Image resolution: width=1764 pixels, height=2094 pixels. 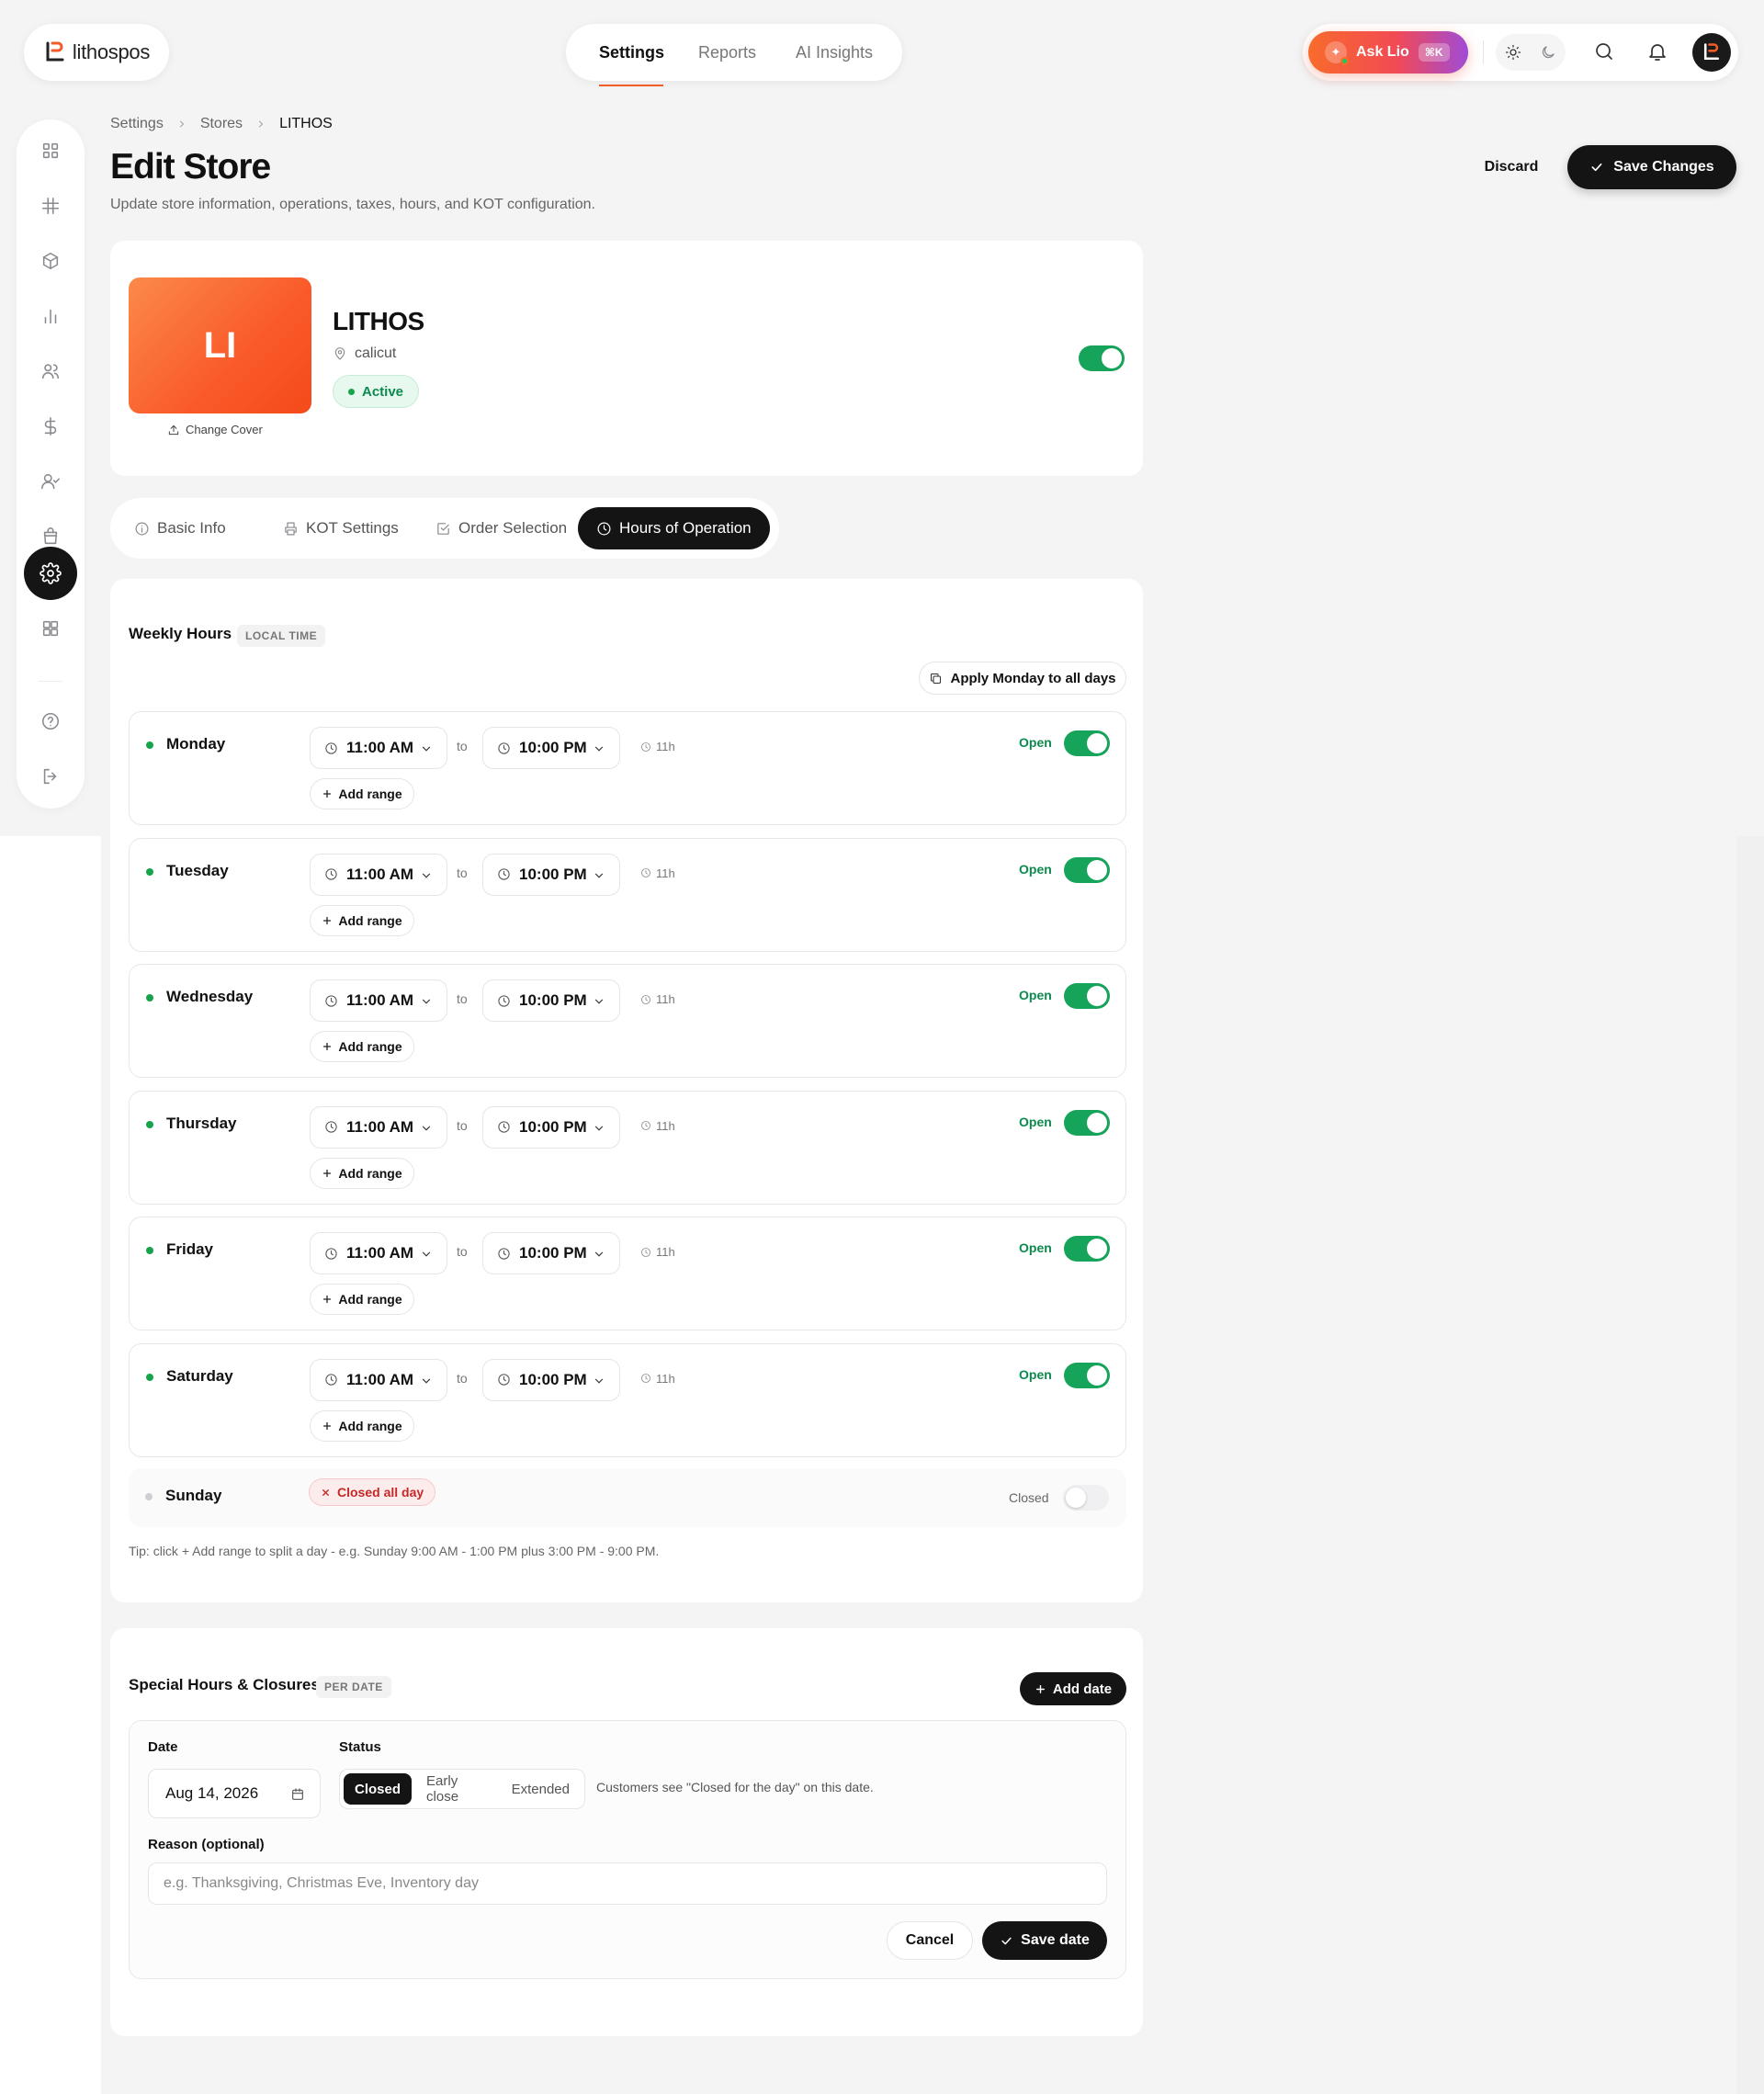 I want to click on reason-input, so click(x=628, y=1884).